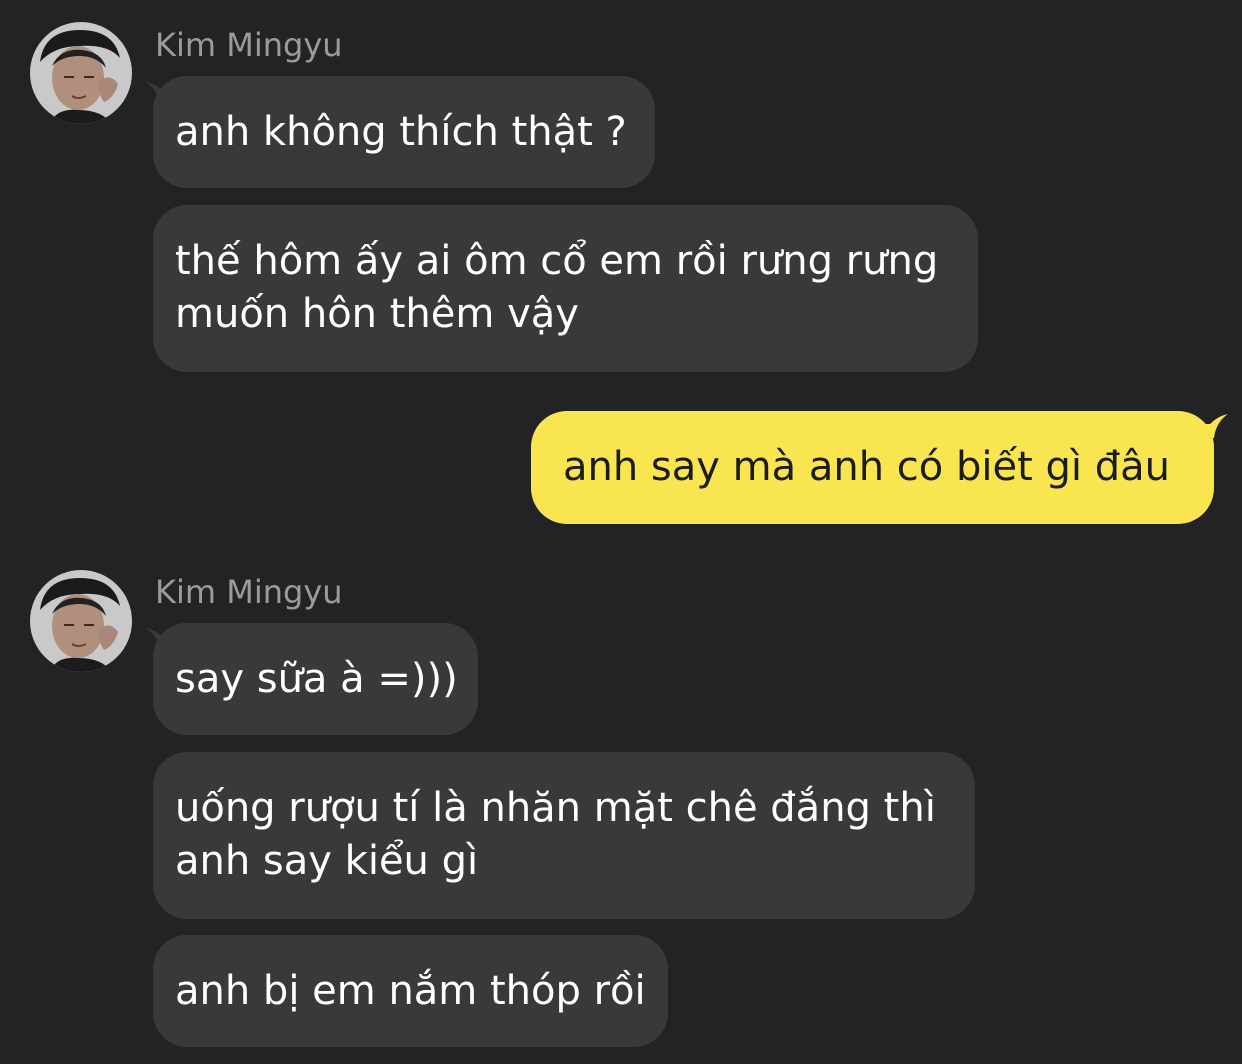 This screenshot has height=1064, width=1242. I want to click on message-text-line: muốn hôn thêm vậy, so click(377, 314).